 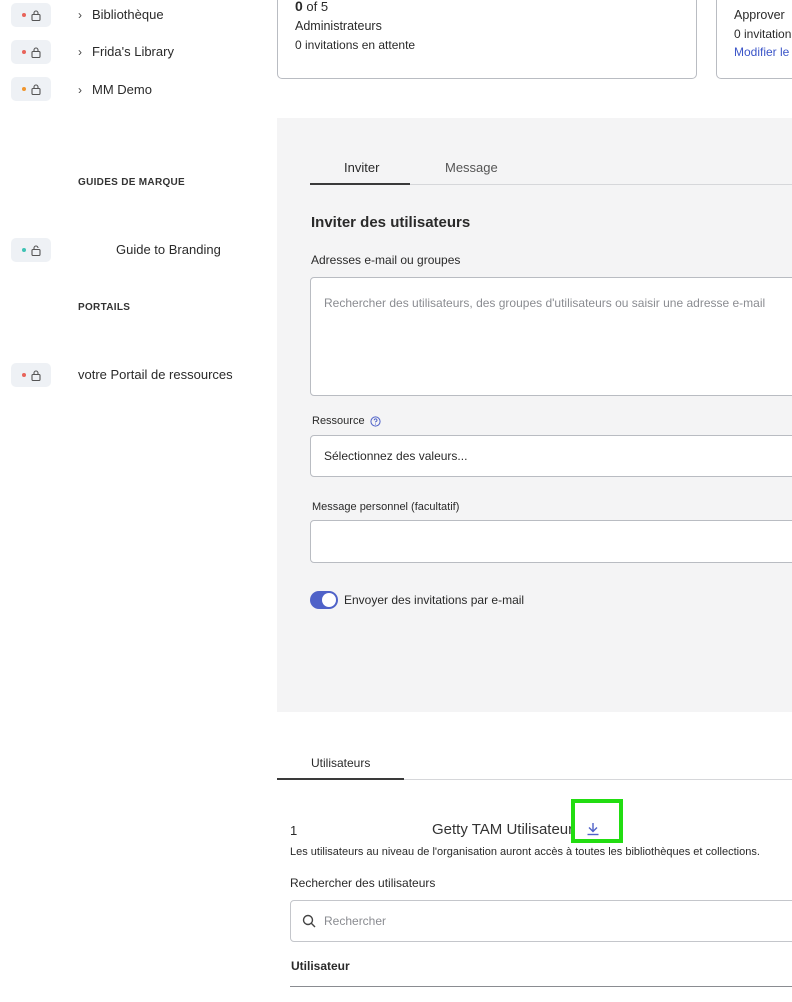 What do you see at coordinates (338, 421) in the screenshot?
I see `resource-label: Ressource` at bounding box center [338, 421].